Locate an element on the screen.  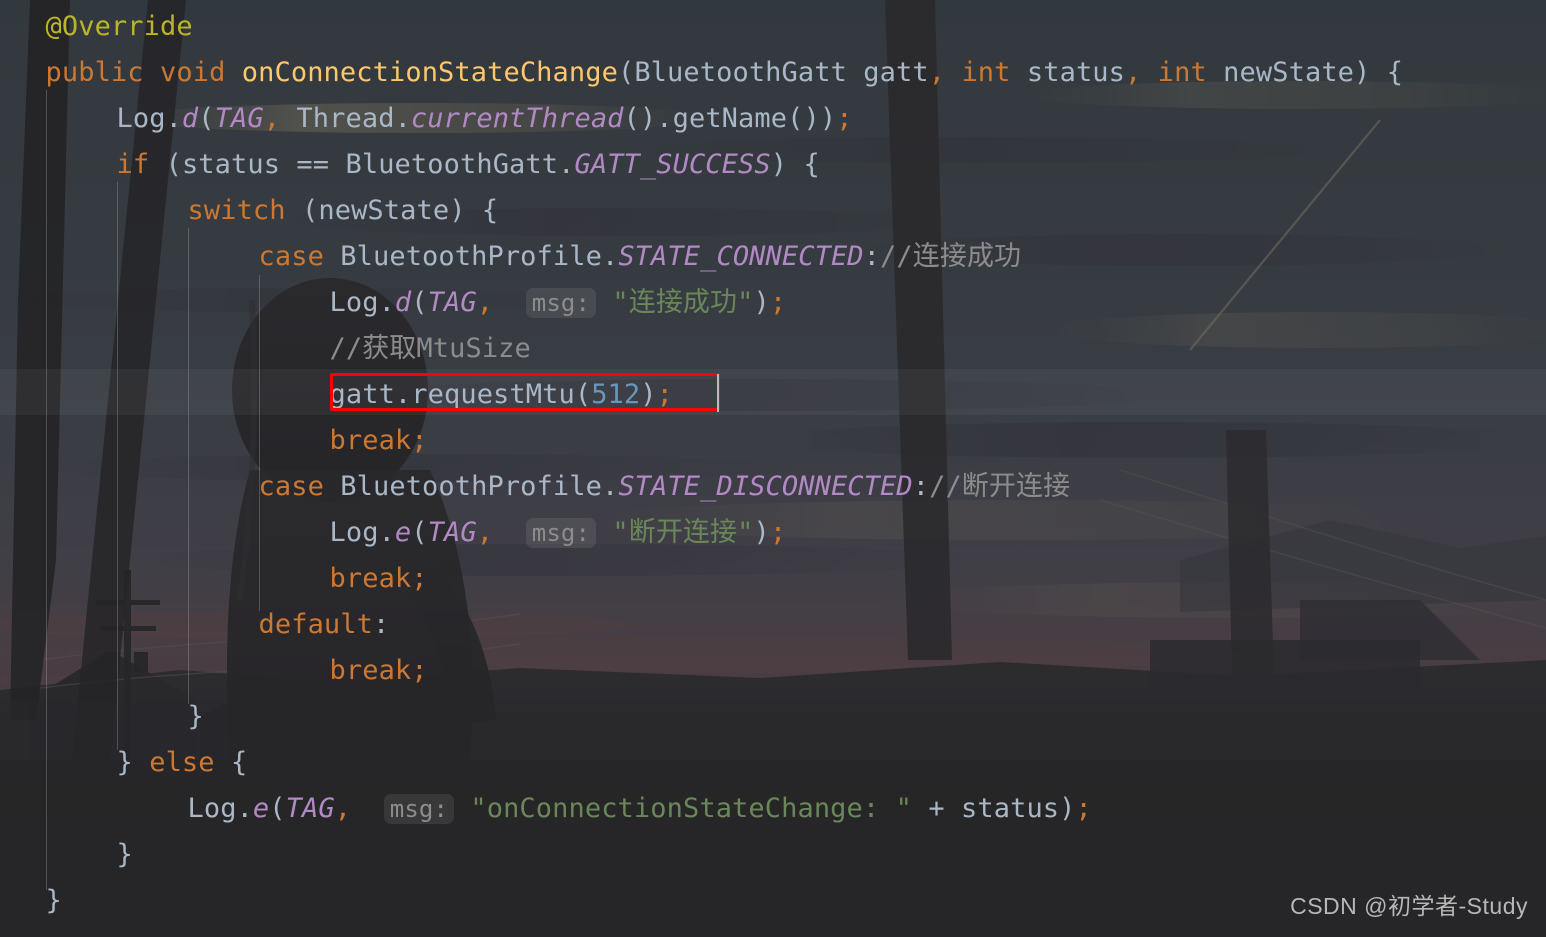
code-token-default: + status is located at coordinates (985, 808).